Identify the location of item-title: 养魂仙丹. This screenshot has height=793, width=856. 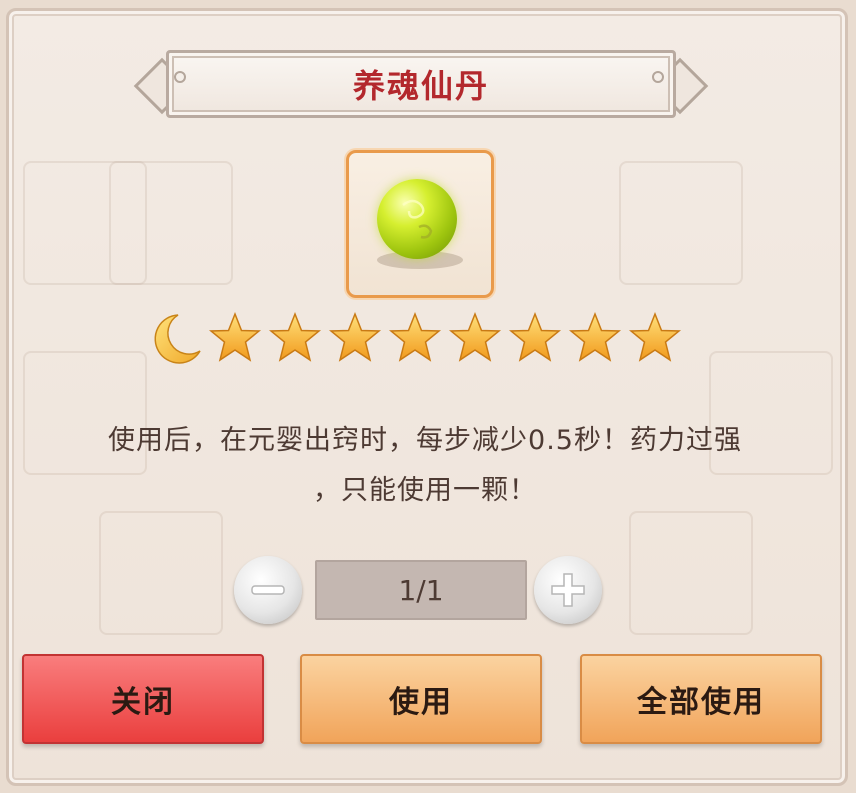
(420, 86).